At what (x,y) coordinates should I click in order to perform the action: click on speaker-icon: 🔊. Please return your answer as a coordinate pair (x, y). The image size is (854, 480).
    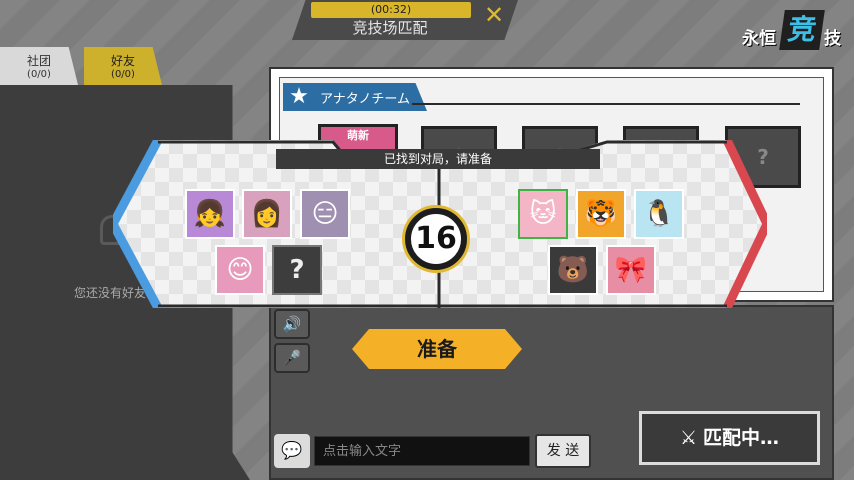
    Looking at the image, I should click on (292, 324).